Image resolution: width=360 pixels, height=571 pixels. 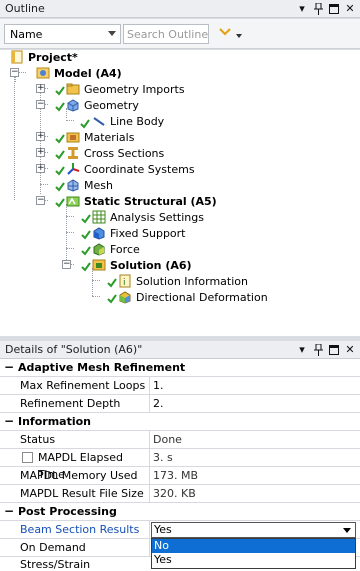 I want to click on tree-item-model: Model (A4), so click(x=79, y=73).